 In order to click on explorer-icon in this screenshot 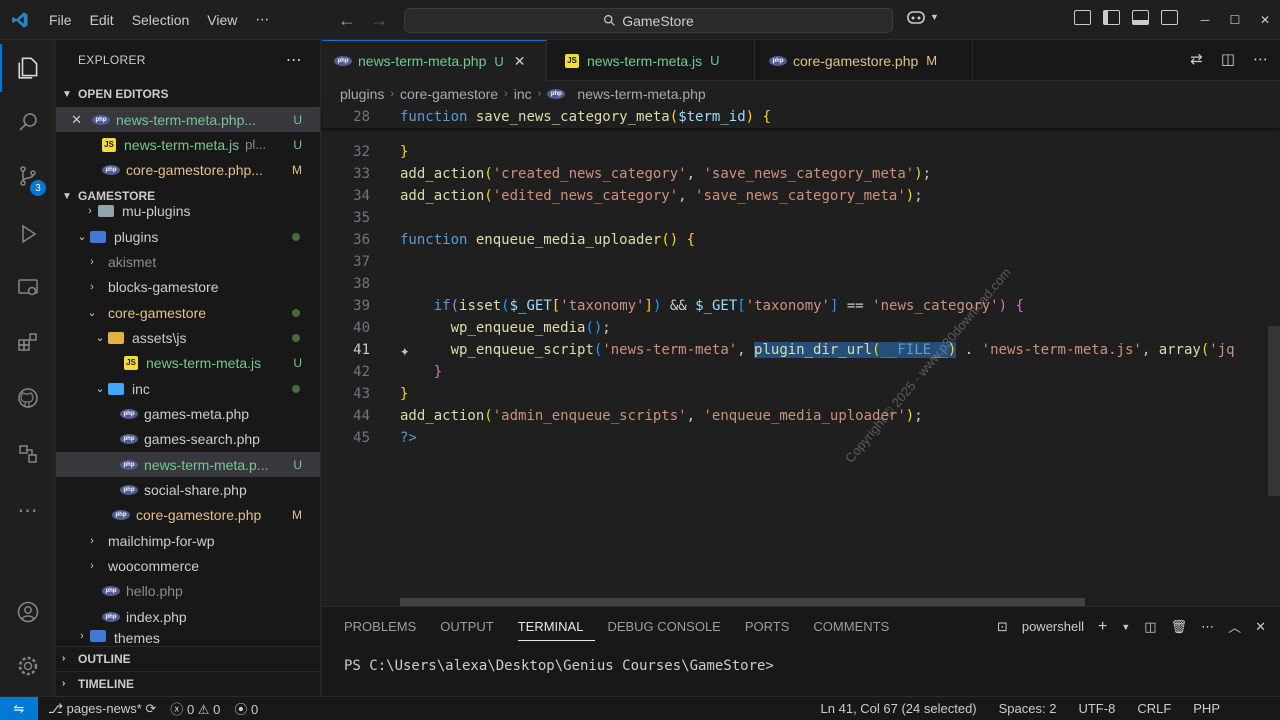, I will do `click(27, 68)`.